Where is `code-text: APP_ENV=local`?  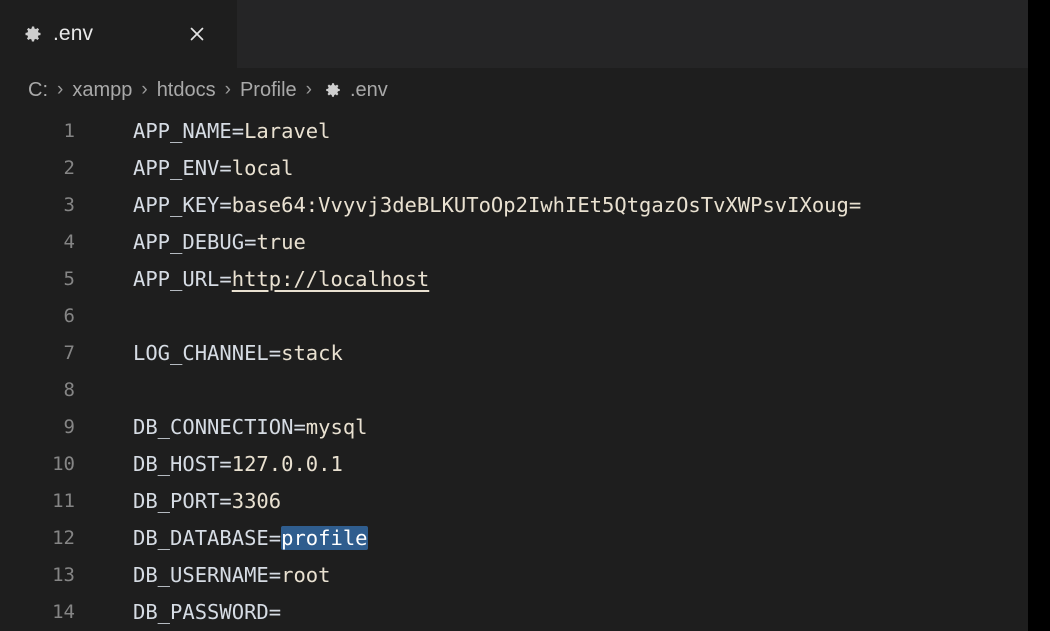
code-text: APP_ENV=local is located at coordinates (213, 168).